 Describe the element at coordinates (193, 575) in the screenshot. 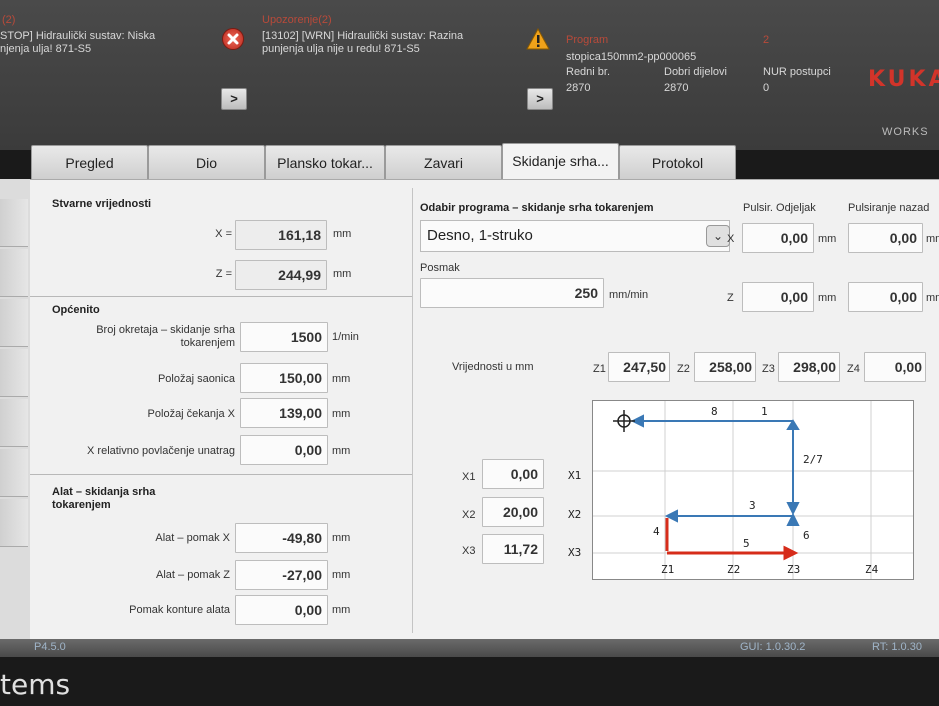

I see `tool-offset-z-label: Alat – pomak Z` at that location.